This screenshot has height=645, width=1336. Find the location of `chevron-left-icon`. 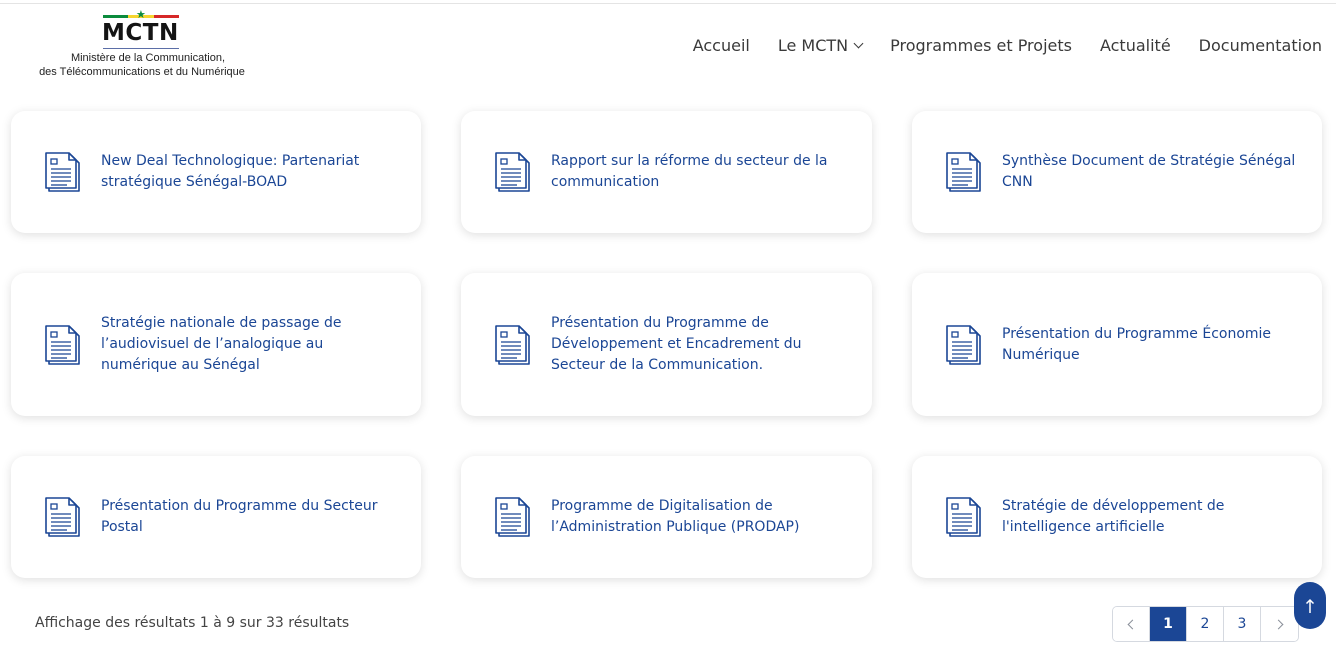

chevron-left-icon is located at coordinates (1132, 624).